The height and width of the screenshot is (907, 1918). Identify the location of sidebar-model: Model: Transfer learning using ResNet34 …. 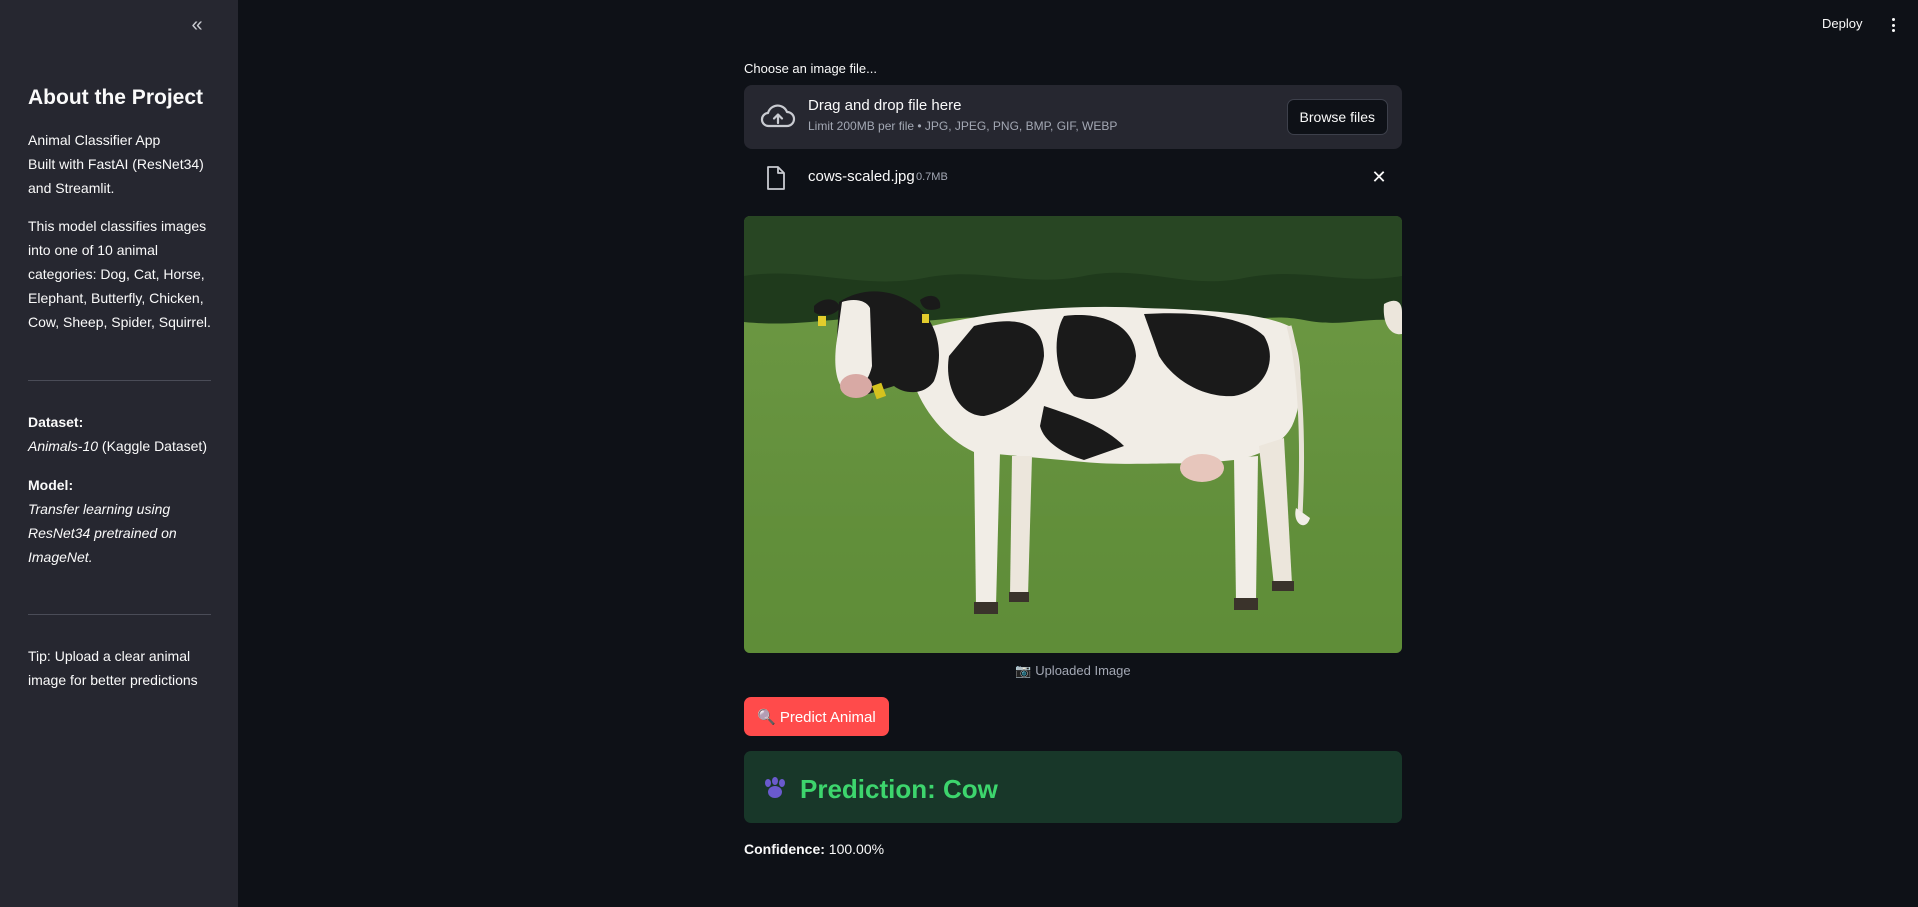
(123, 521).